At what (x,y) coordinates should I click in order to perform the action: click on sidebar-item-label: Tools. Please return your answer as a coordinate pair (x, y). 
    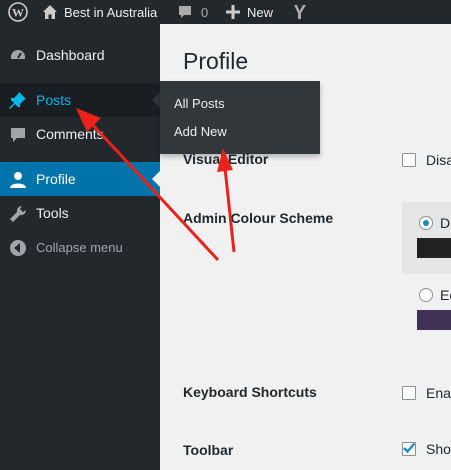
    Looking at the image, I should click on (52, 213).